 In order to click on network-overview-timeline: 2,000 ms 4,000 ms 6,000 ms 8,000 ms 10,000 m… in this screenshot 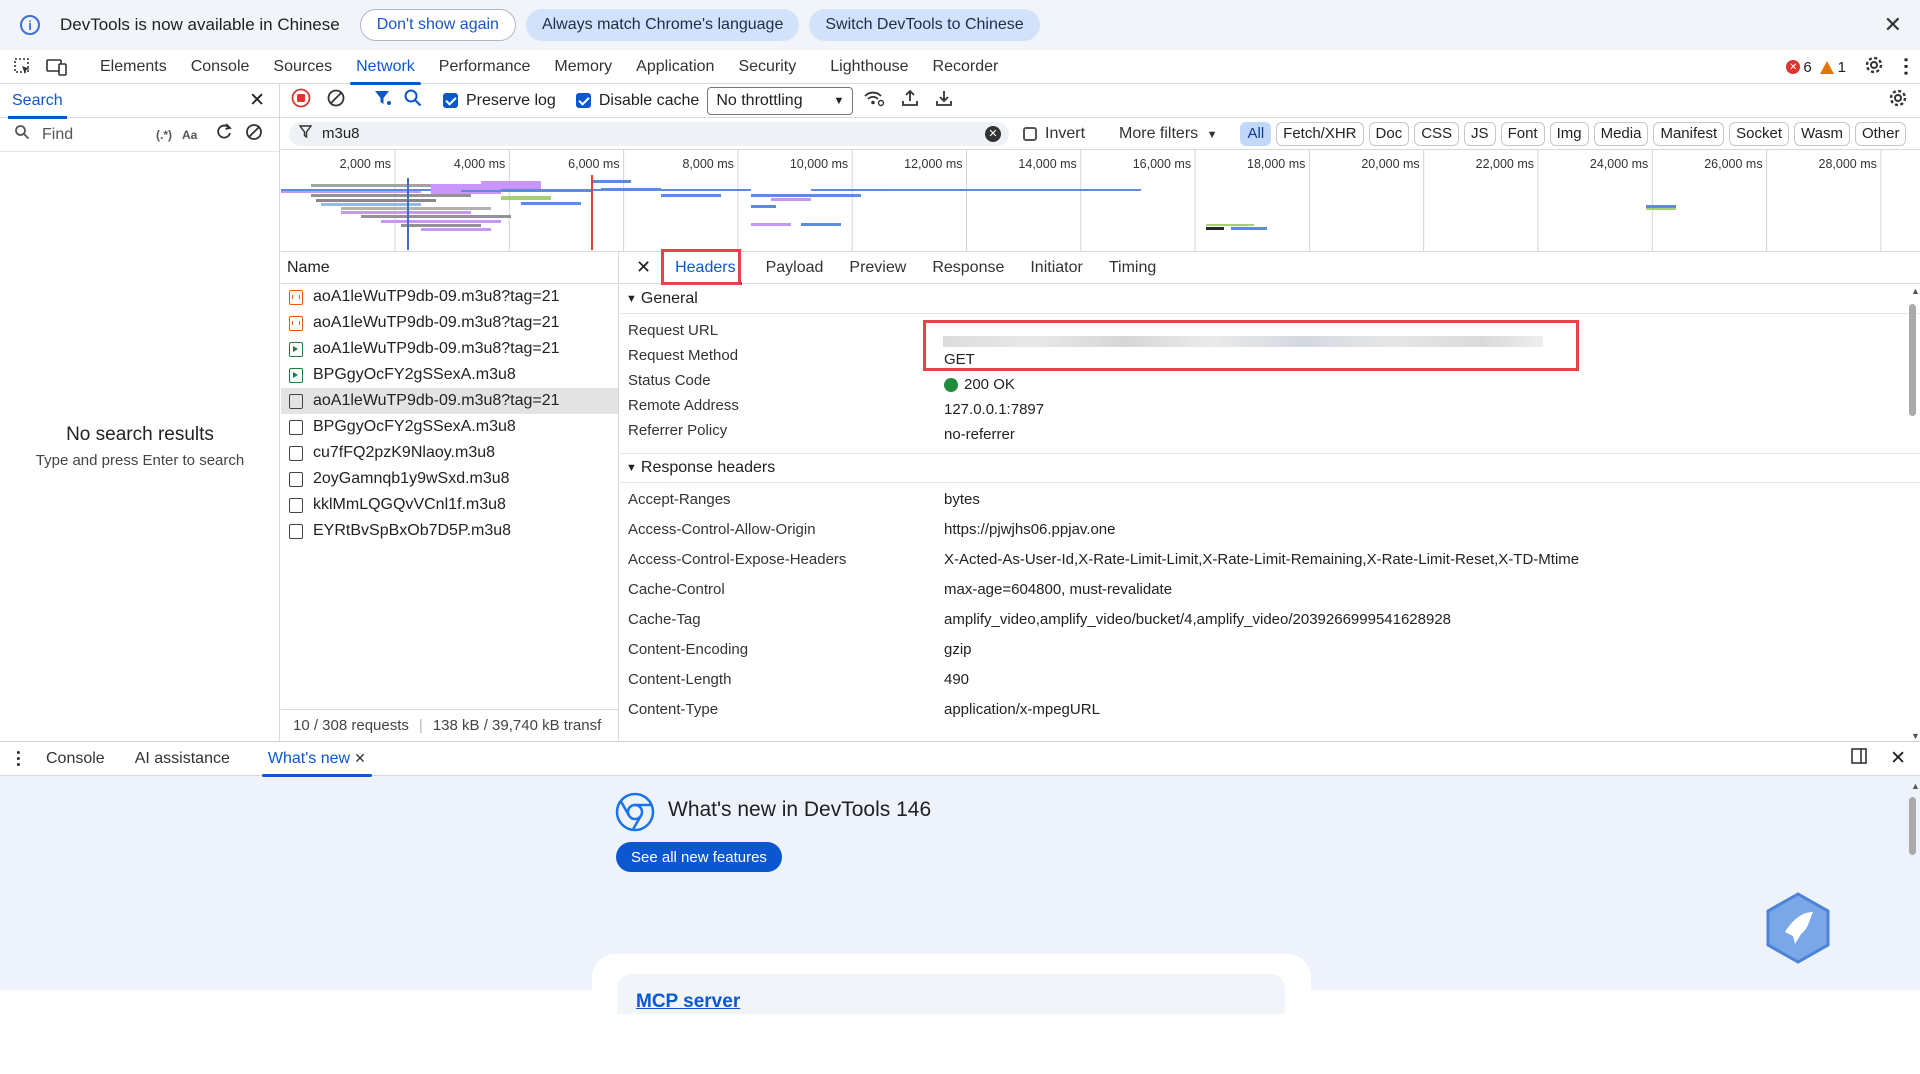, I will do `click(1100, 201)`.